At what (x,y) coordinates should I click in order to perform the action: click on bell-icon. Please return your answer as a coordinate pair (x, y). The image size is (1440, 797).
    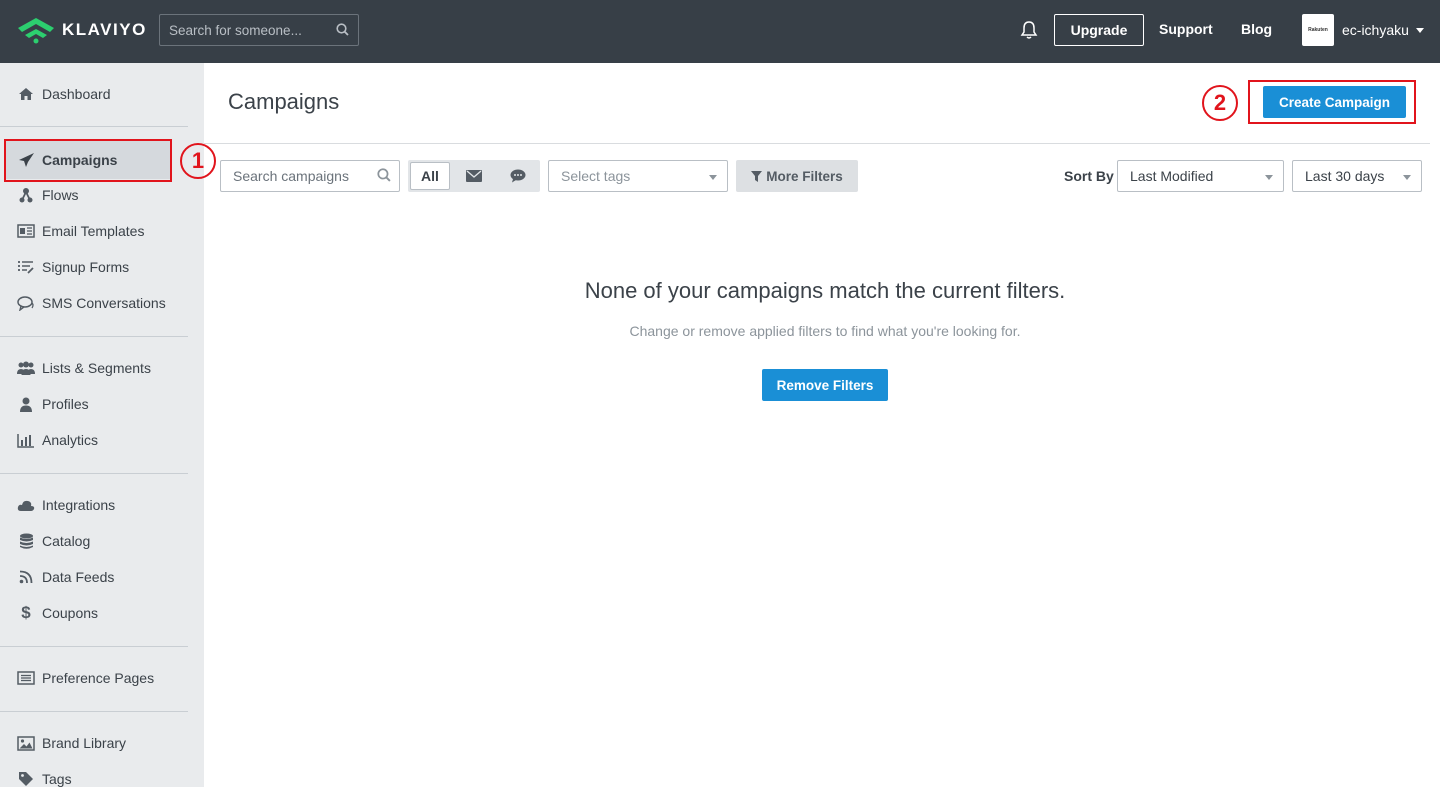
    Looking at the image, I should click on (1029, 30).